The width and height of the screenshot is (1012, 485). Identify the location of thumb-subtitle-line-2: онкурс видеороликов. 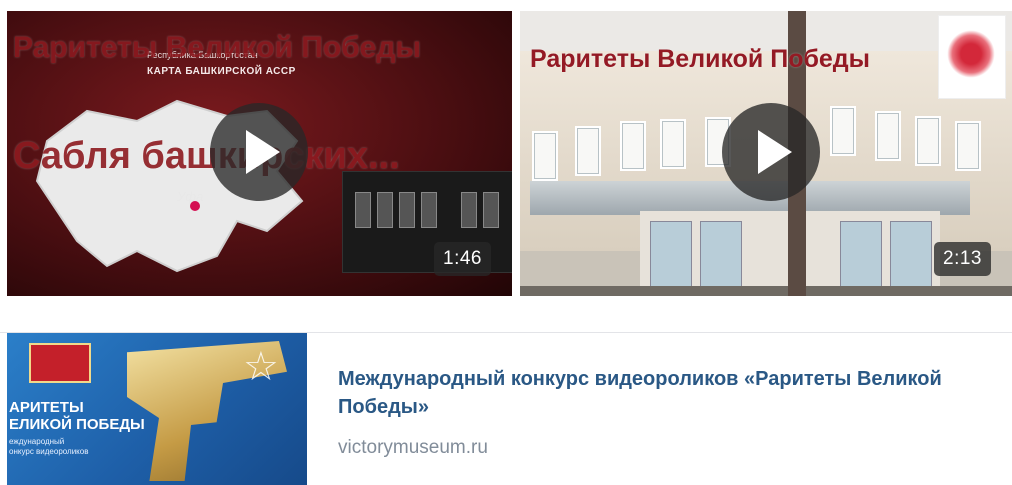
(49, 451).